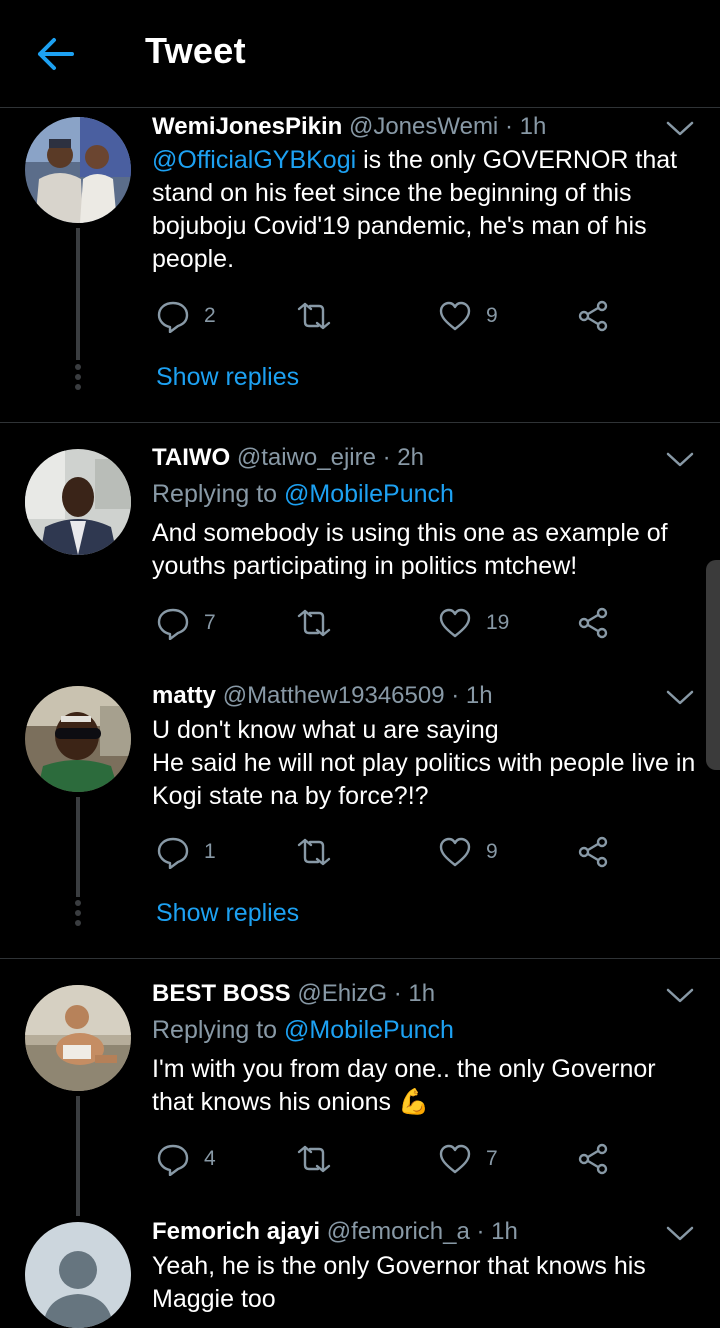 This screenshot has width=720, height=1328. What do you see at coordinates (254, 160) in the screenshot?
I see `mention-link: @OfficialGYBKogi` at bounding box center [254, 160].